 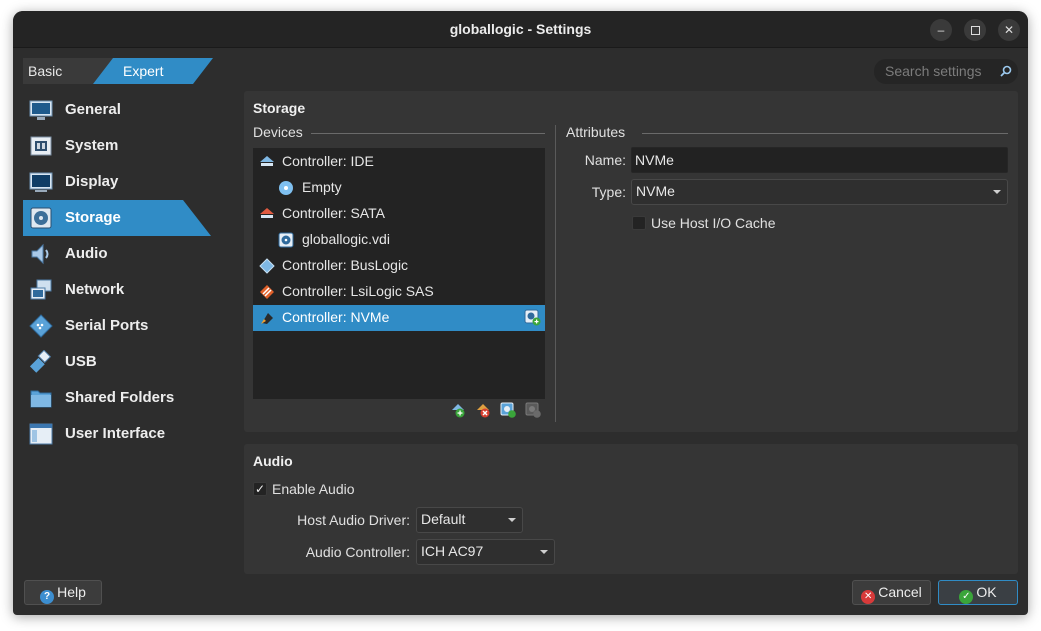 What do you see at coordinates (86, 253) in the screenshot?
I see `sidebar-item-label: Audio` at bounding box center [86, 253].